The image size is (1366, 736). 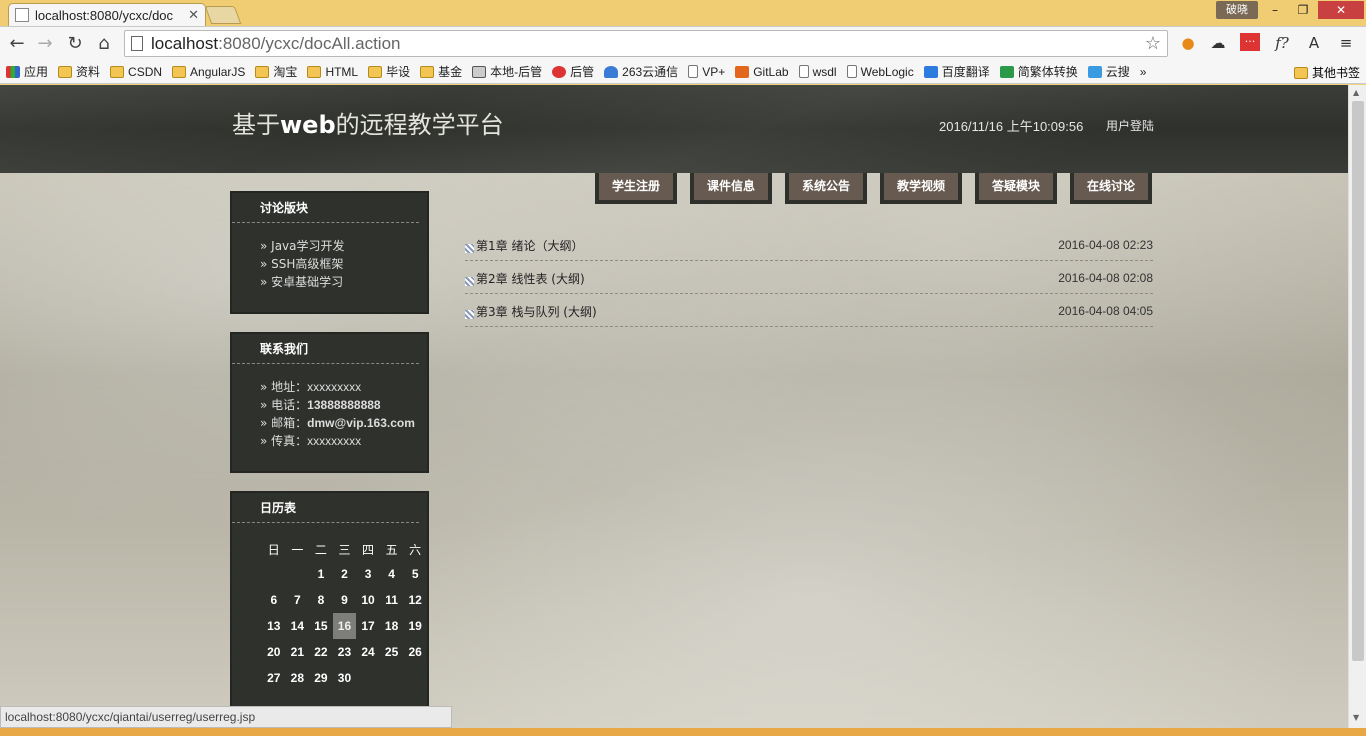 What do you see at coordinates (321, 678) in the screenshot?
I see `calendar-day: 29` at bounding box center [321, 678].